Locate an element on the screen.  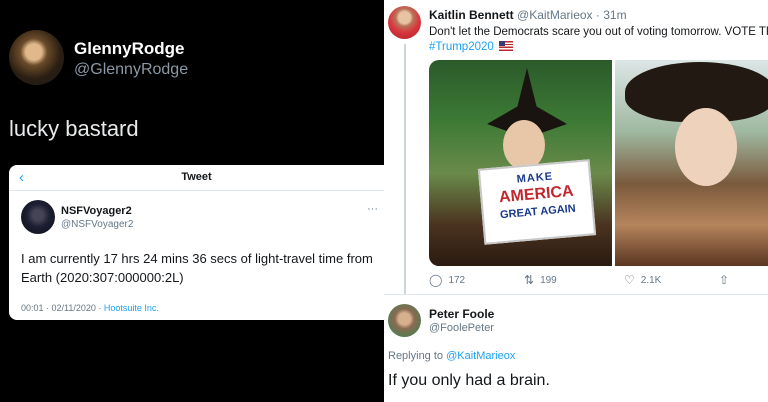
source-link: Hootsuite Inc. is located at coordinates (131, 308).